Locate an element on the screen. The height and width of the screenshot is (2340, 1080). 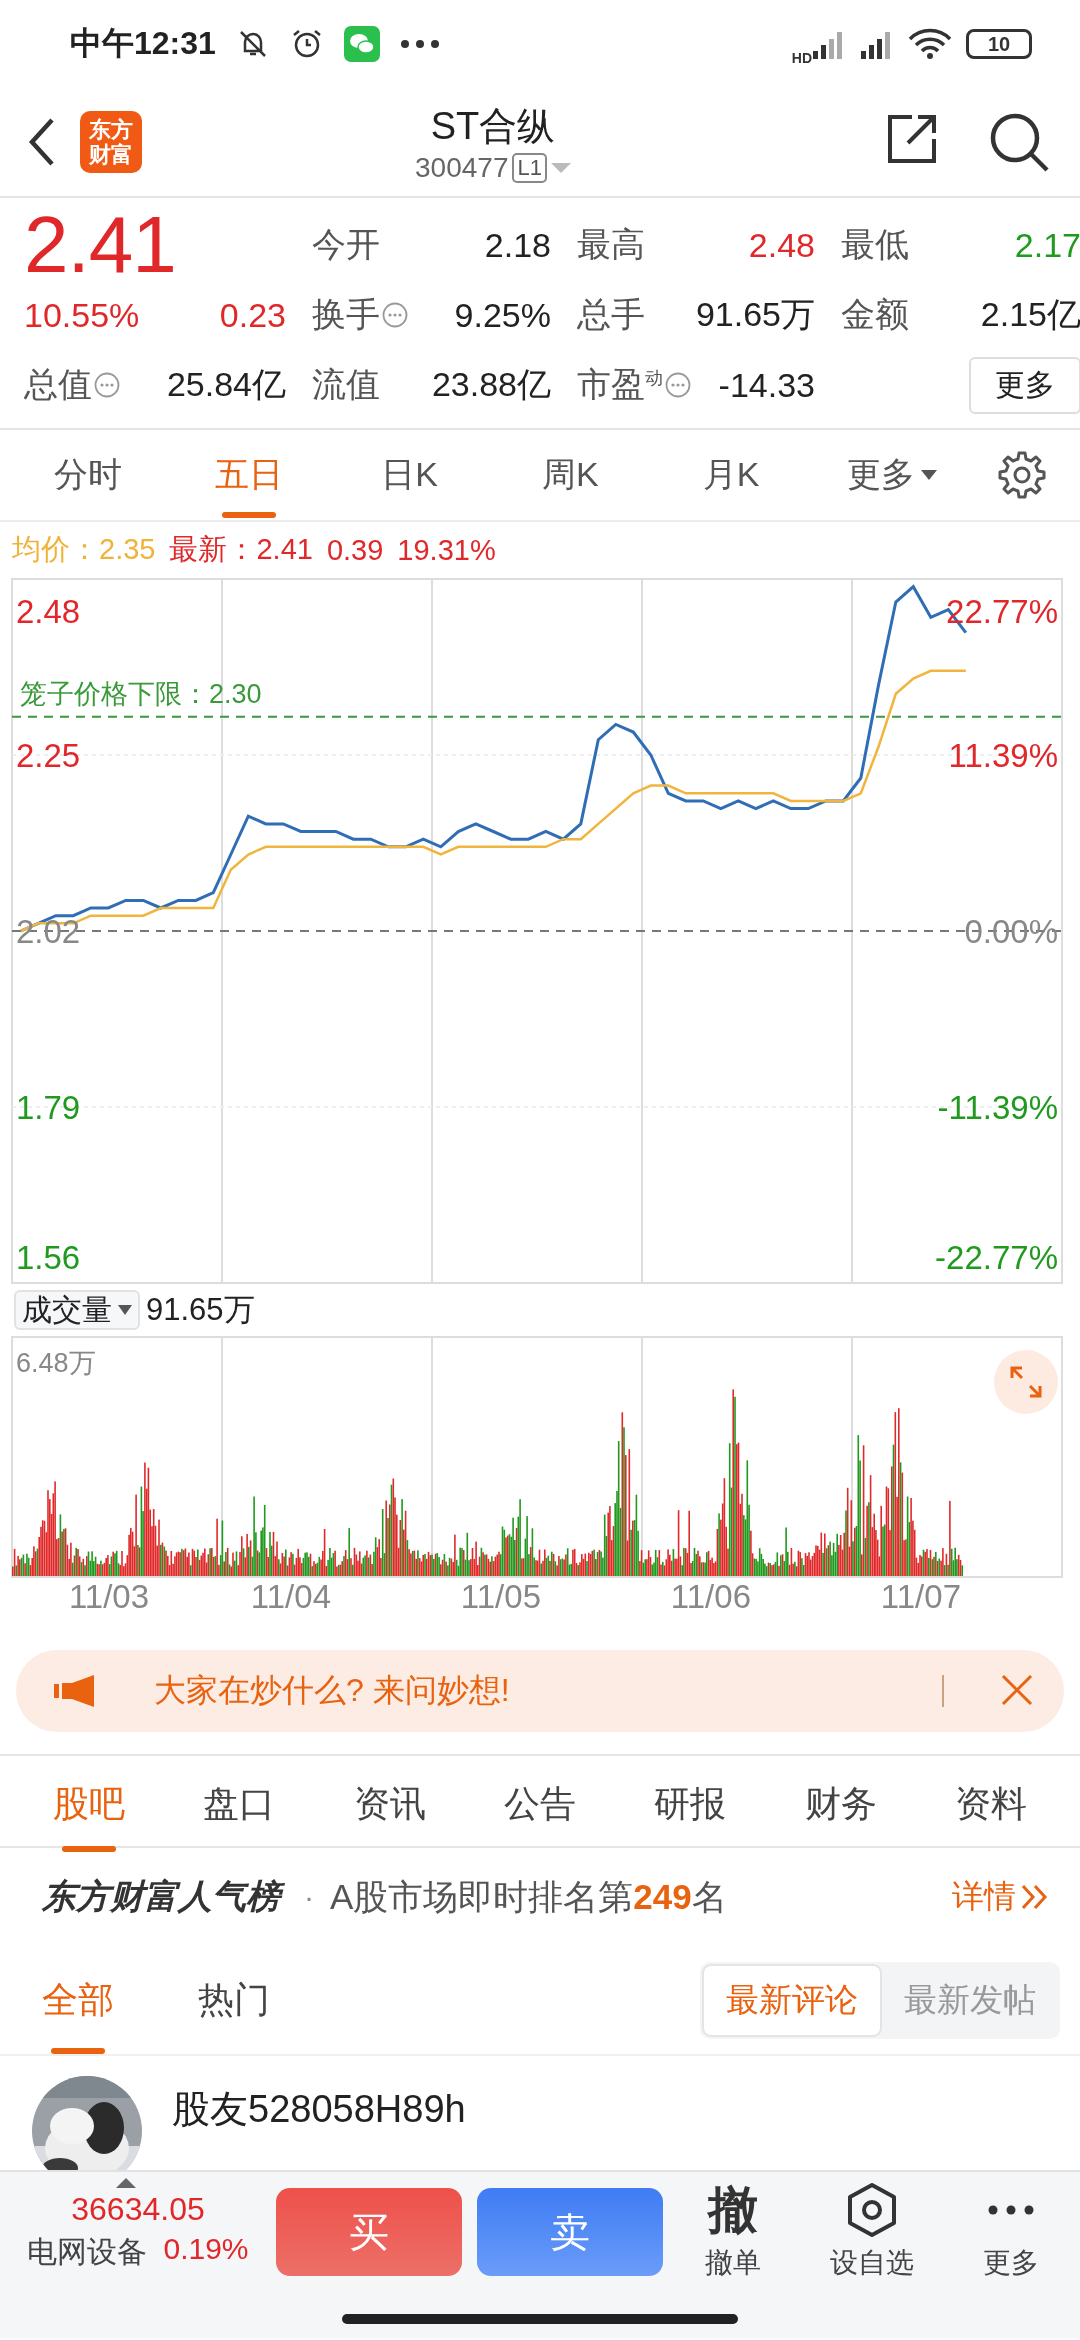
price-limit-label: 笼子价格下限：2.30 is located at coordinates (141, 693).